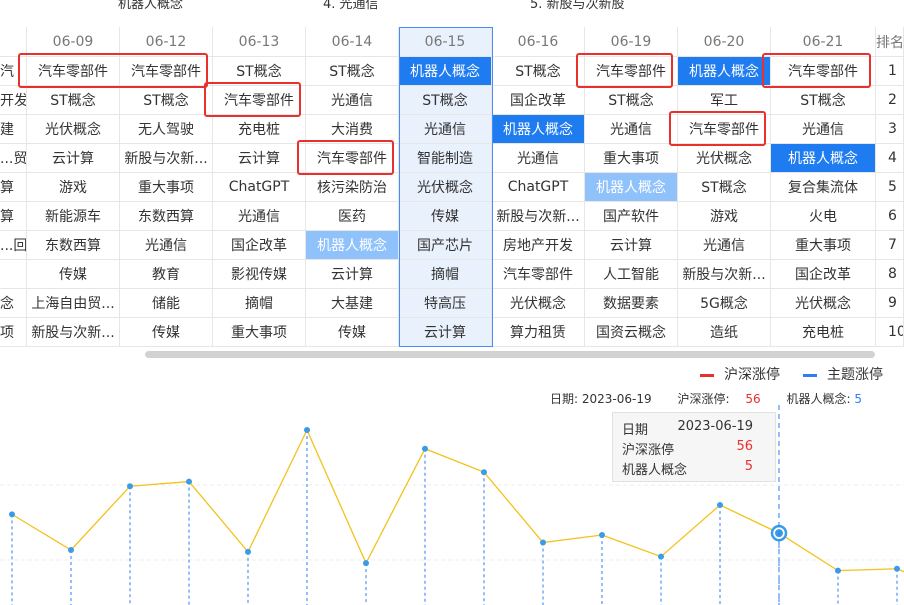 Image resolution: width=904 pixels, height=605 pixels. Describe the element at coordinates (445, 42) in the screenshot. I see `column-header-06-15: 06-15` at that location.